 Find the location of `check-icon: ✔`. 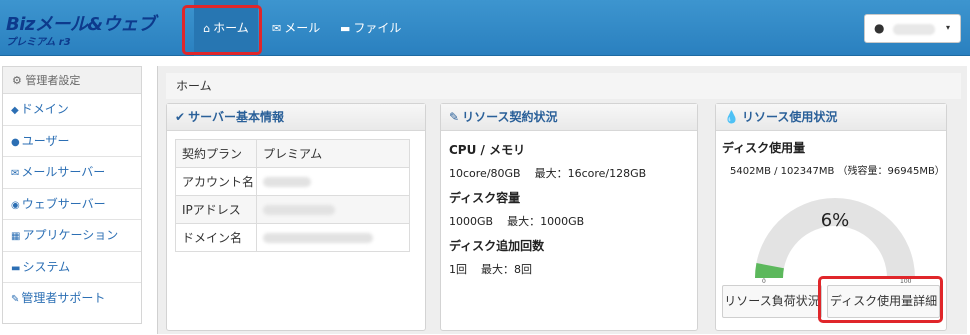

check-icon: ✔ is located at coordinates (180, 117).